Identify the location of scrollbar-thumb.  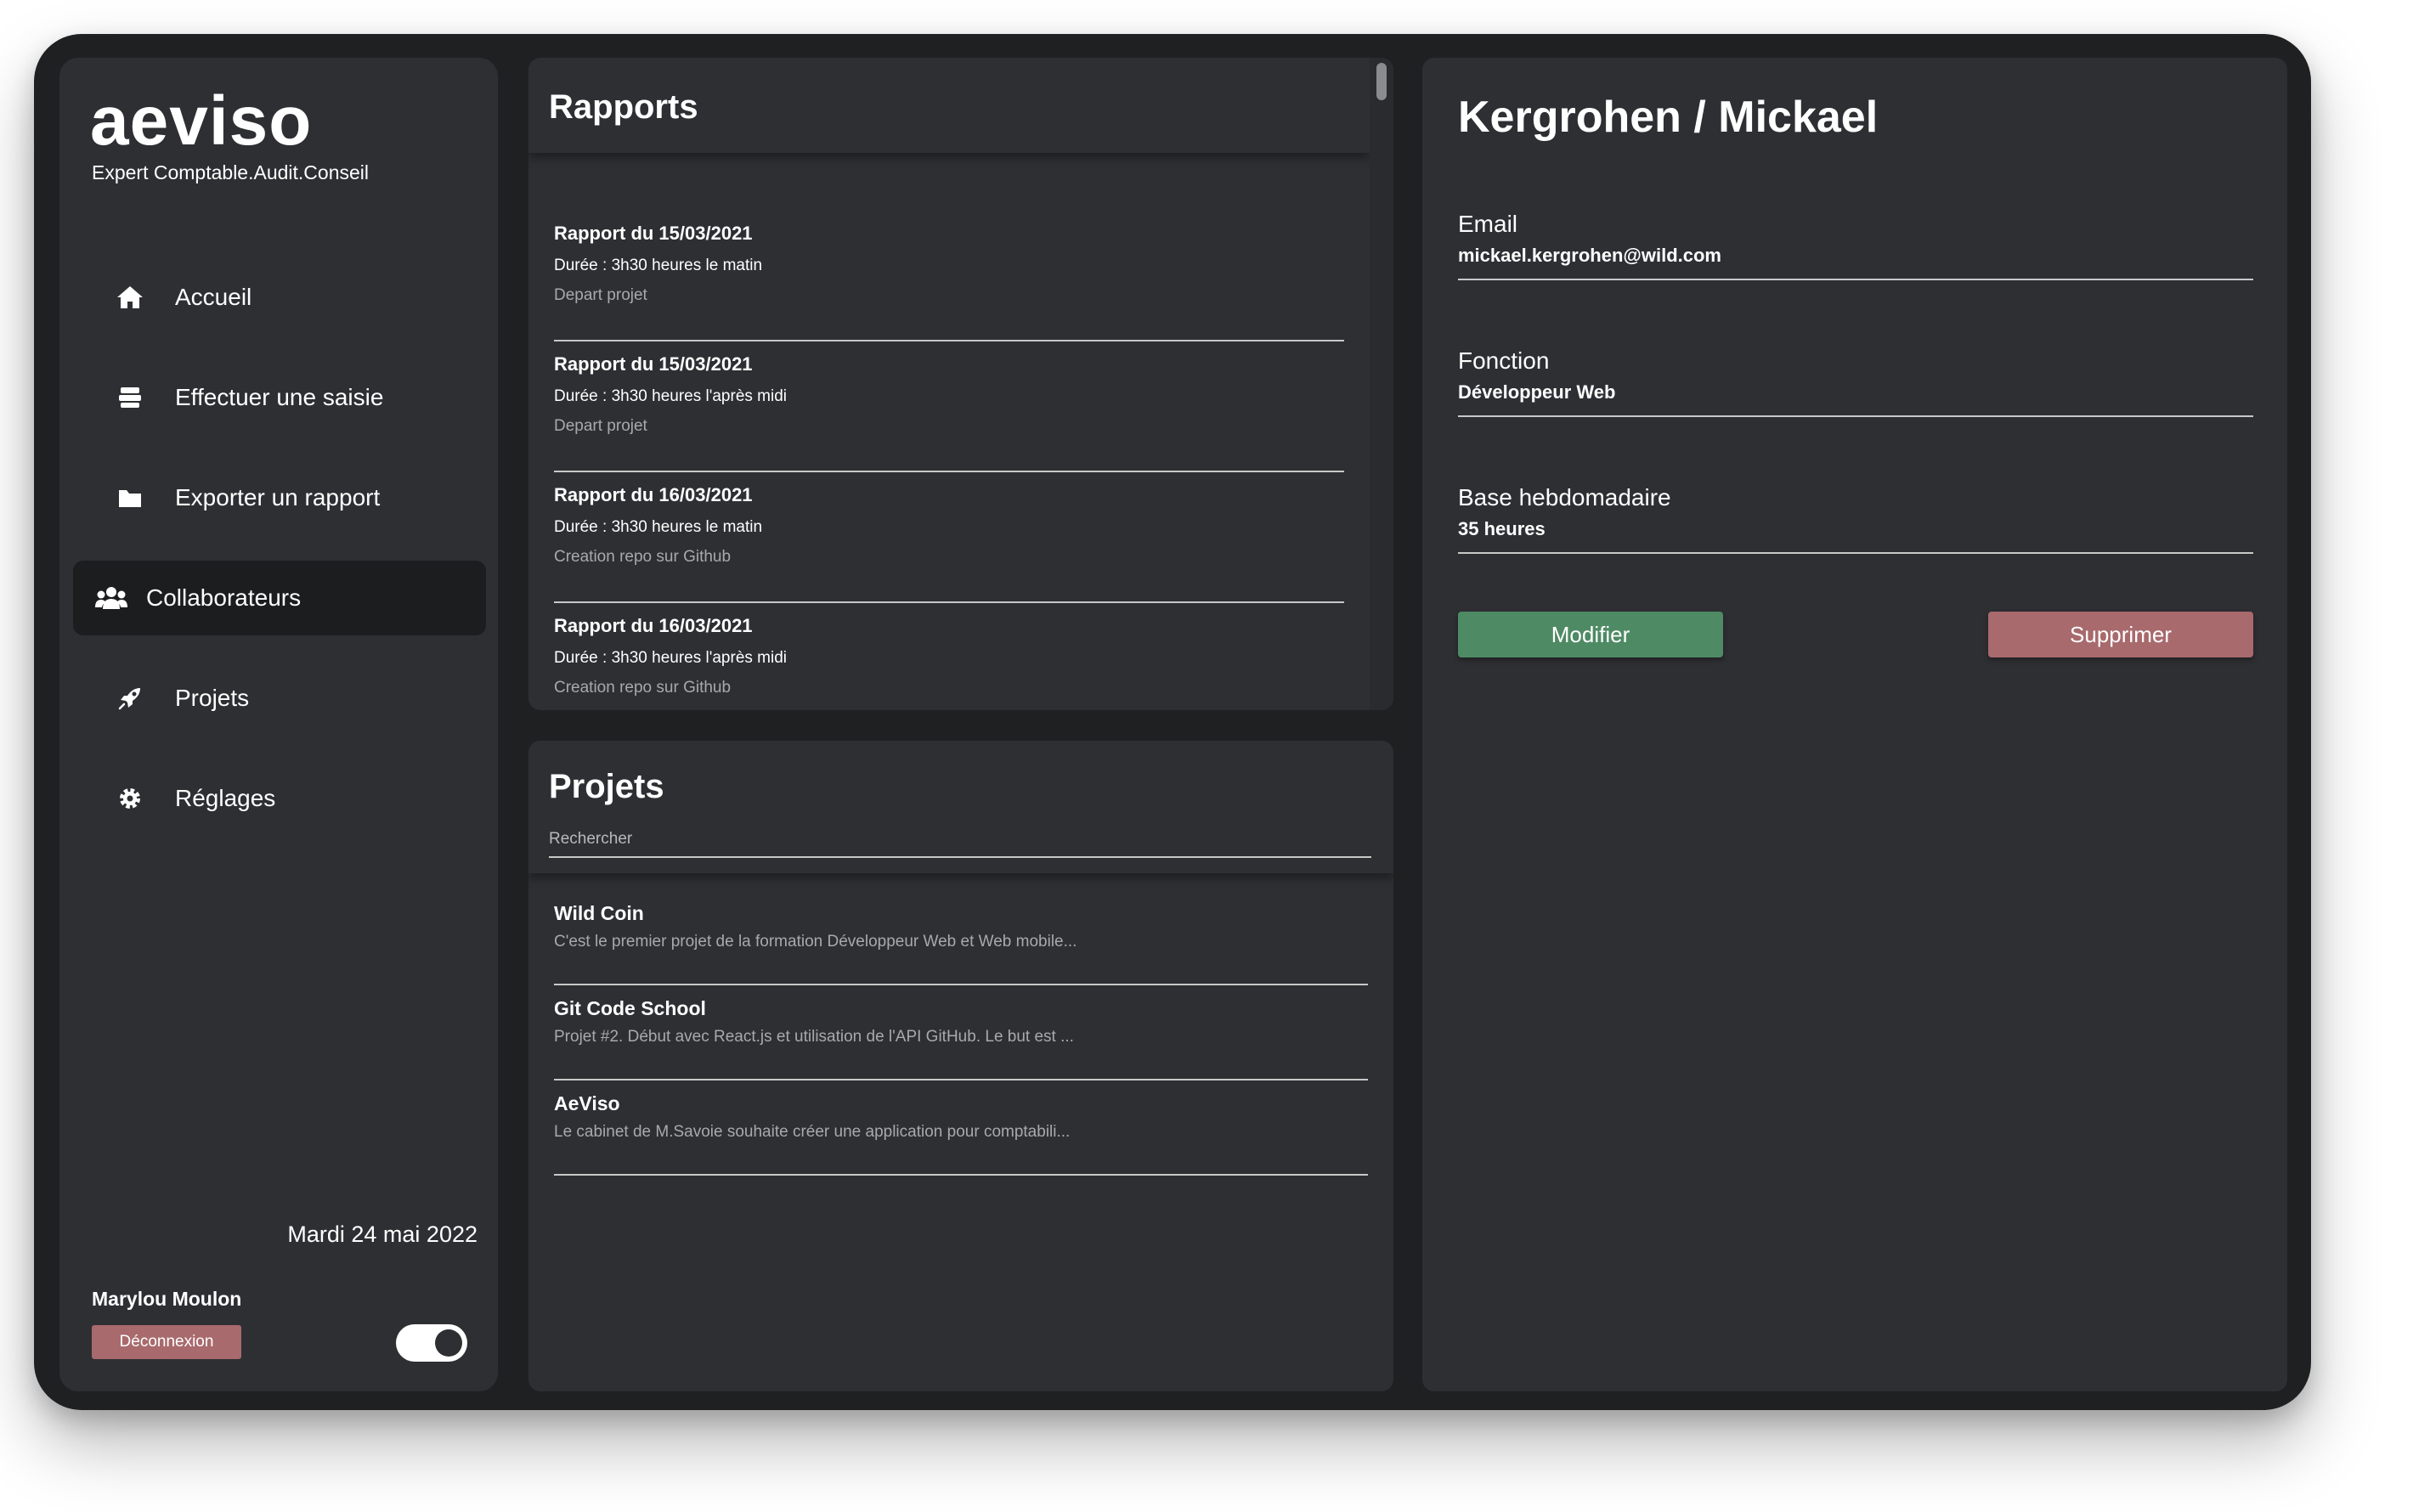
(1381, 81).